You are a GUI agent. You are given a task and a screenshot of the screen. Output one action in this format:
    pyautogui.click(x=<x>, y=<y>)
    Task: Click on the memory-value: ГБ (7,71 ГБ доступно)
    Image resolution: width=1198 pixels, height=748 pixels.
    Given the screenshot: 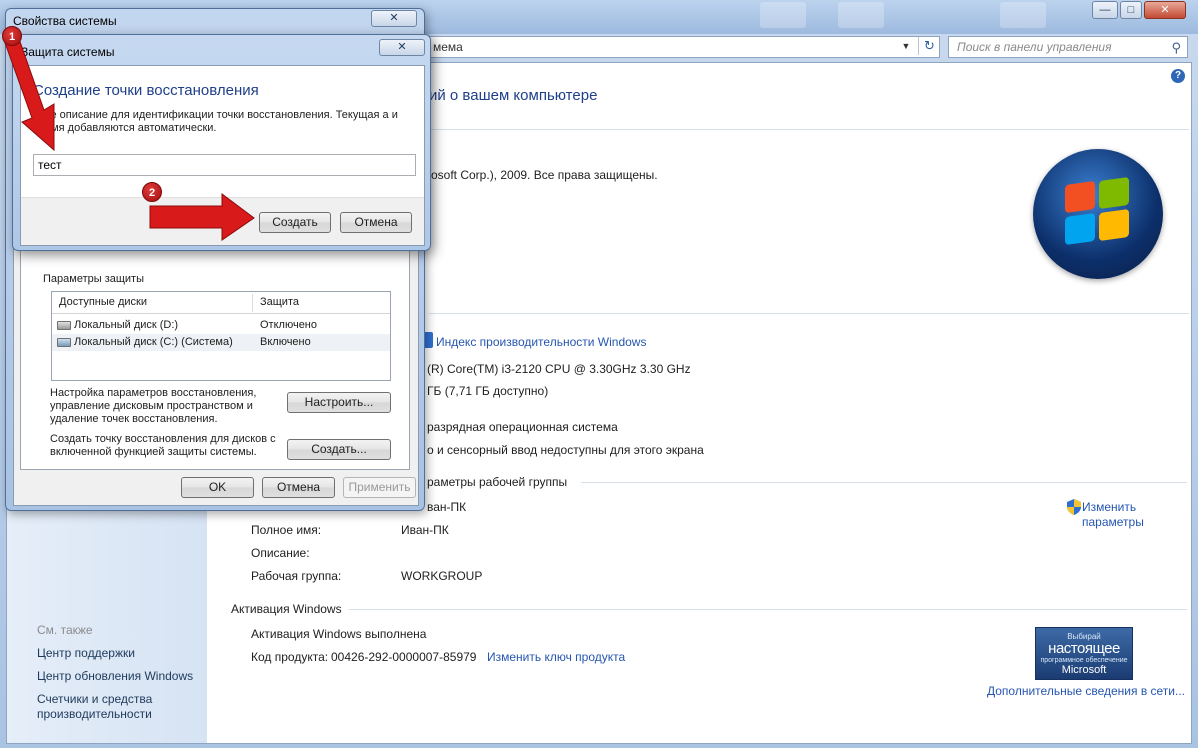 What is the action you would take?
    pyautogui.click(x=488, y=391)
    